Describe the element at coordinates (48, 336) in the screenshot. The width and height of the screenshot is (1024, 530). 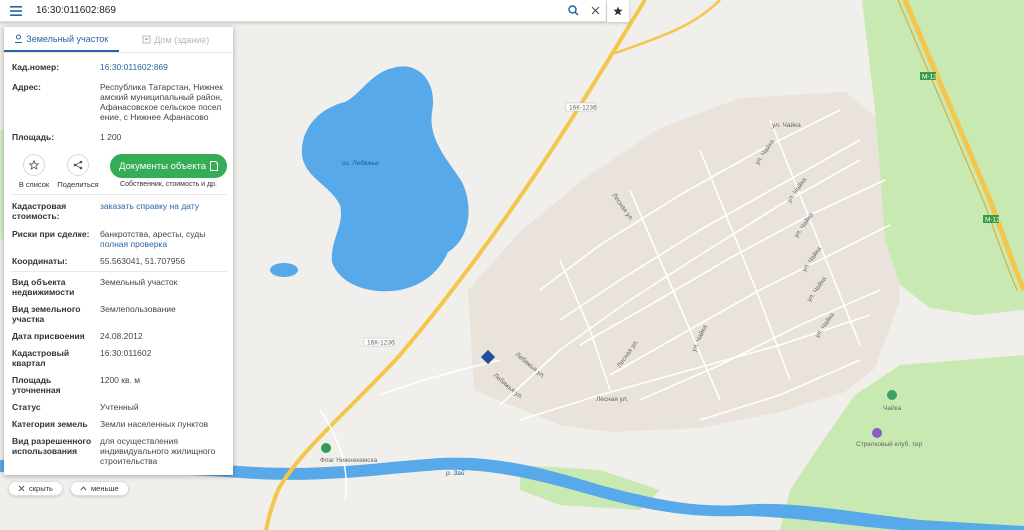
I see `date-label: Дата присвоения` at that location.